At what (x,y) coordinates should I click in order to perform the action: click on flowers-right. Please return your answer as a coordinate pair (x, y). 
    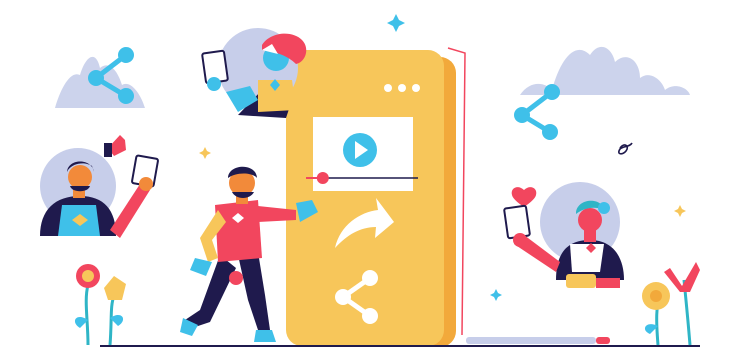
    Looking at the image, I should click on (671, 304).